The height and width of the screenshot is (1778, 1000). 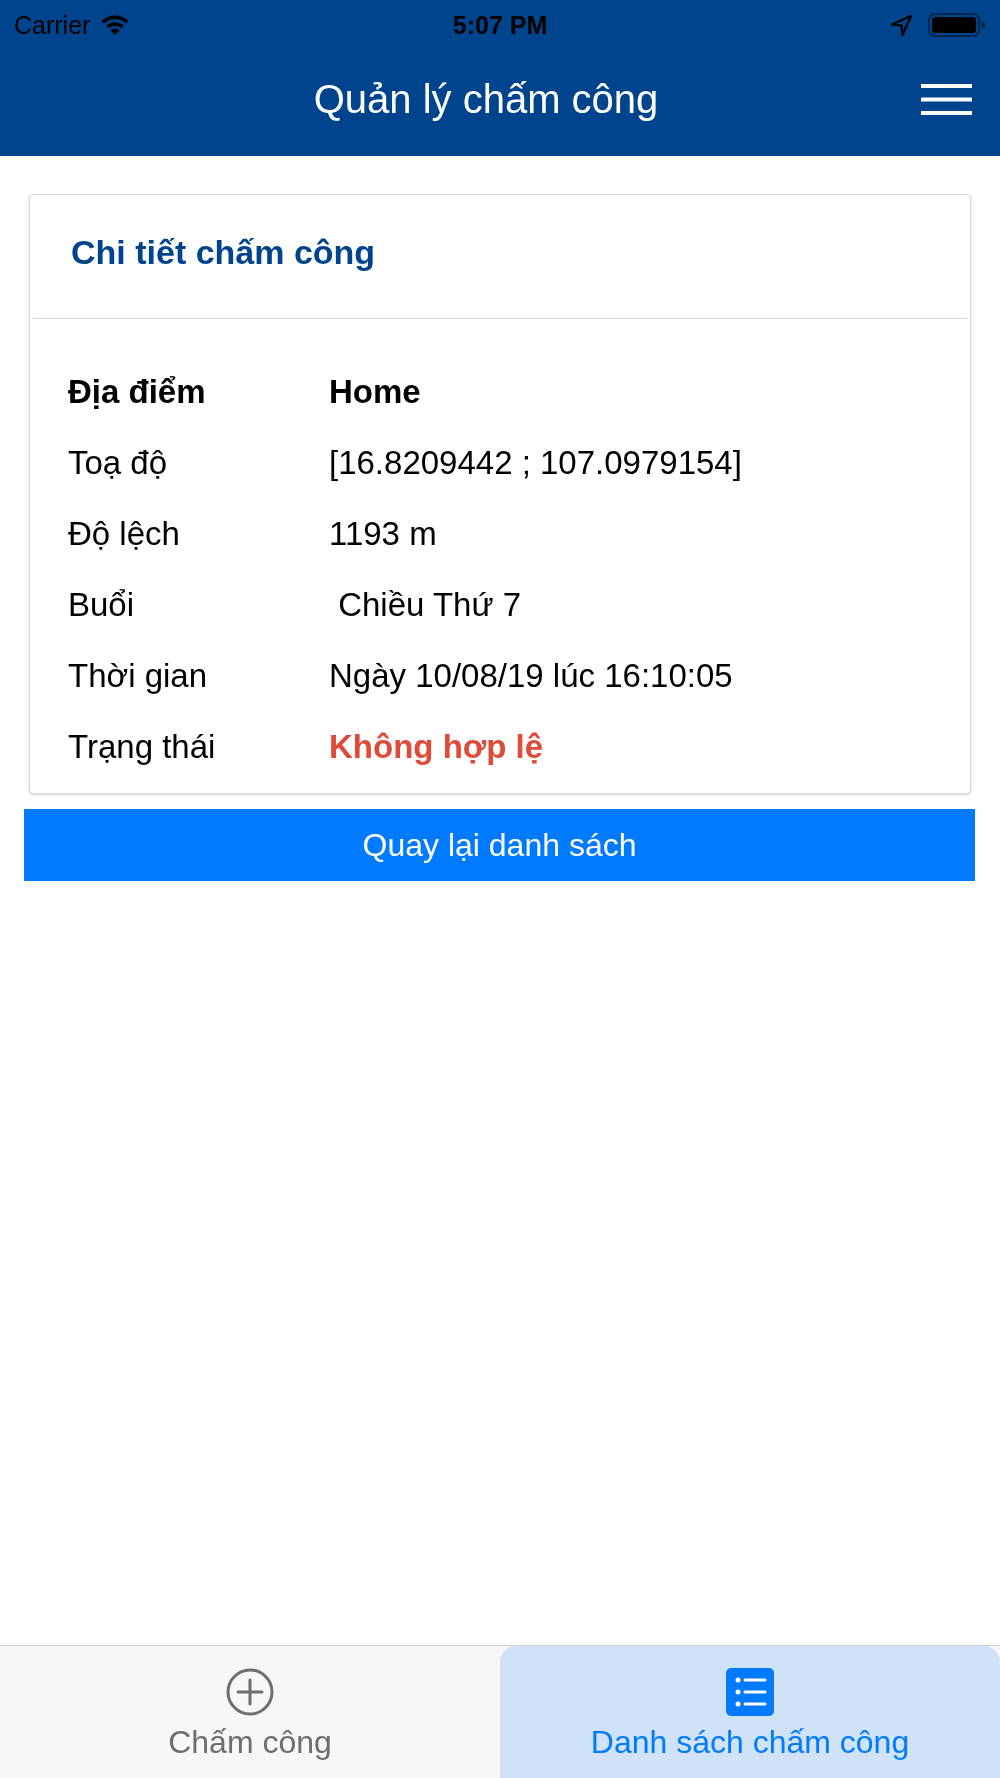 What do you see at coordinates (383, 533) in the screenshot?
I see `field-value: 1193 m` at bounding box center [383, 533].